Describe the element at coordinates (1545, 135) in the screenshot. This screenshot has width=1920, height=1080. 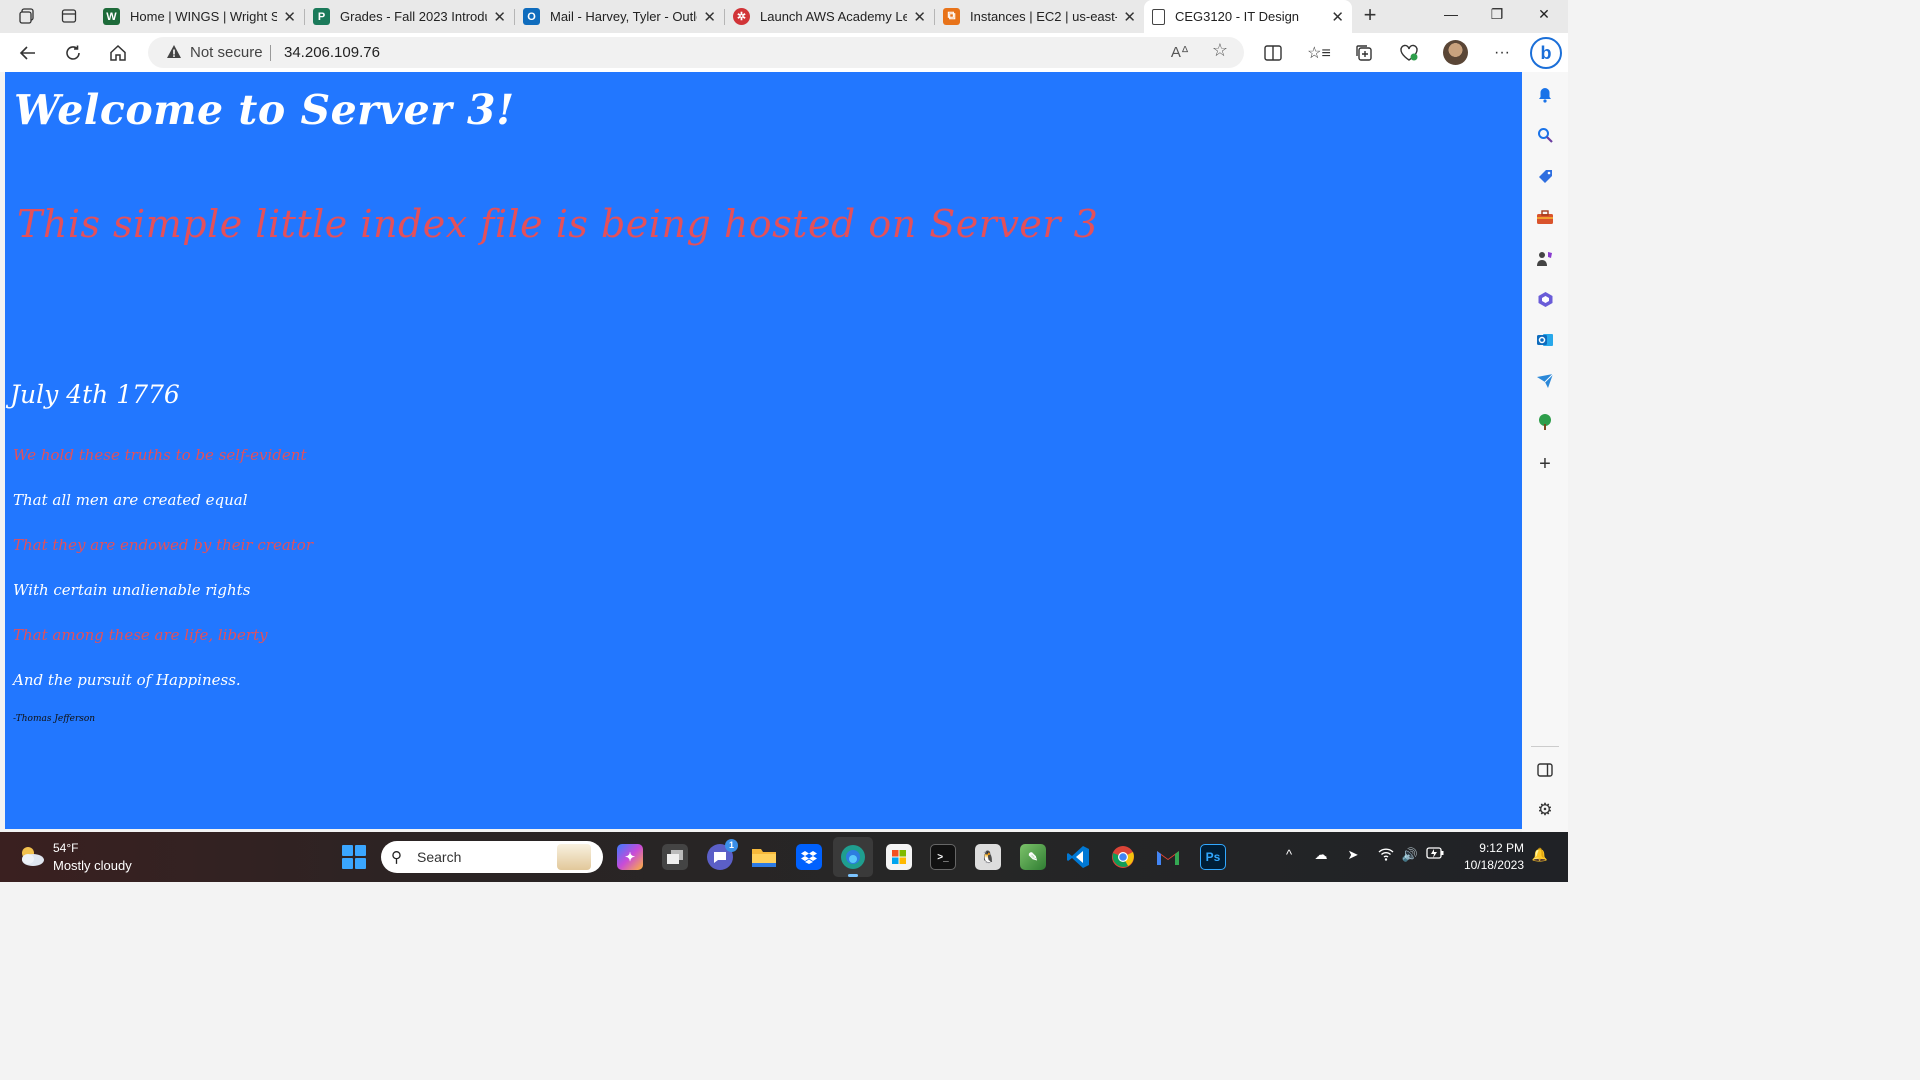
I see `search-icon` at that location.